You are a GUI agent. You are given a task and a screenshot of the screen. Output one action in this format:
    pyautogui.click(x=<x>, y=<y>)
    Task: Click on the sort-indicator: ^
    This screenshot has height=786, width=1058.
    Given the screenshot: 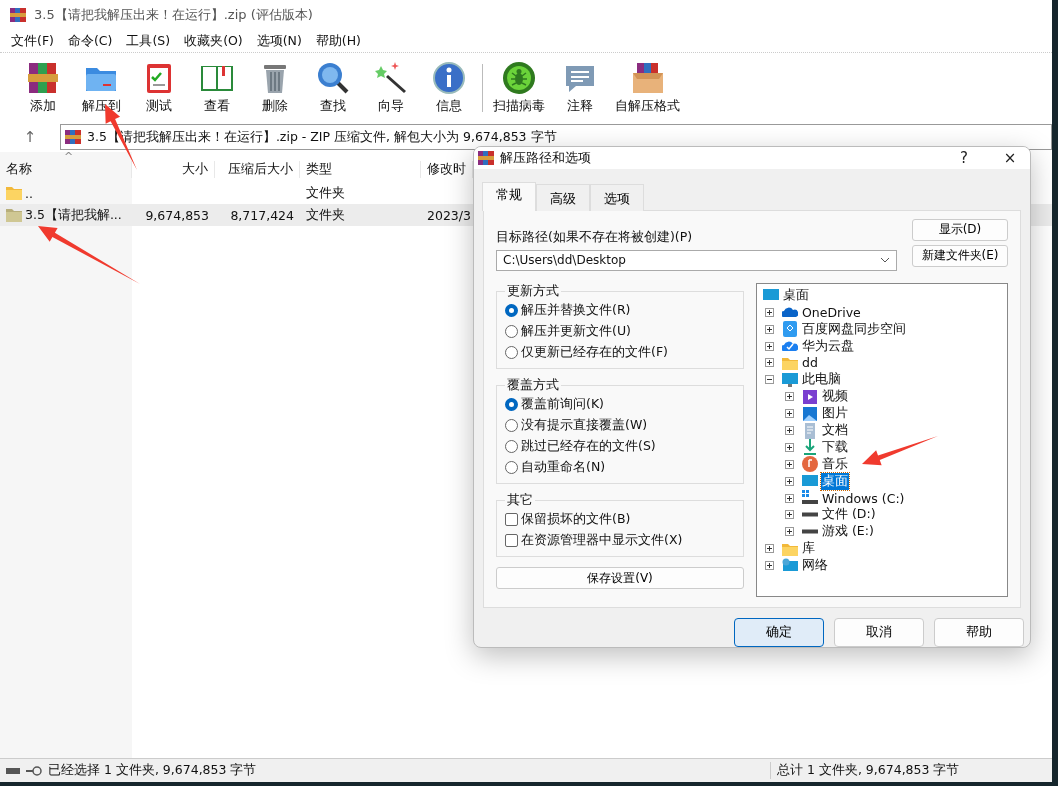 What is the action you would take?
    pyautogui.click(x=69, y=156)
    